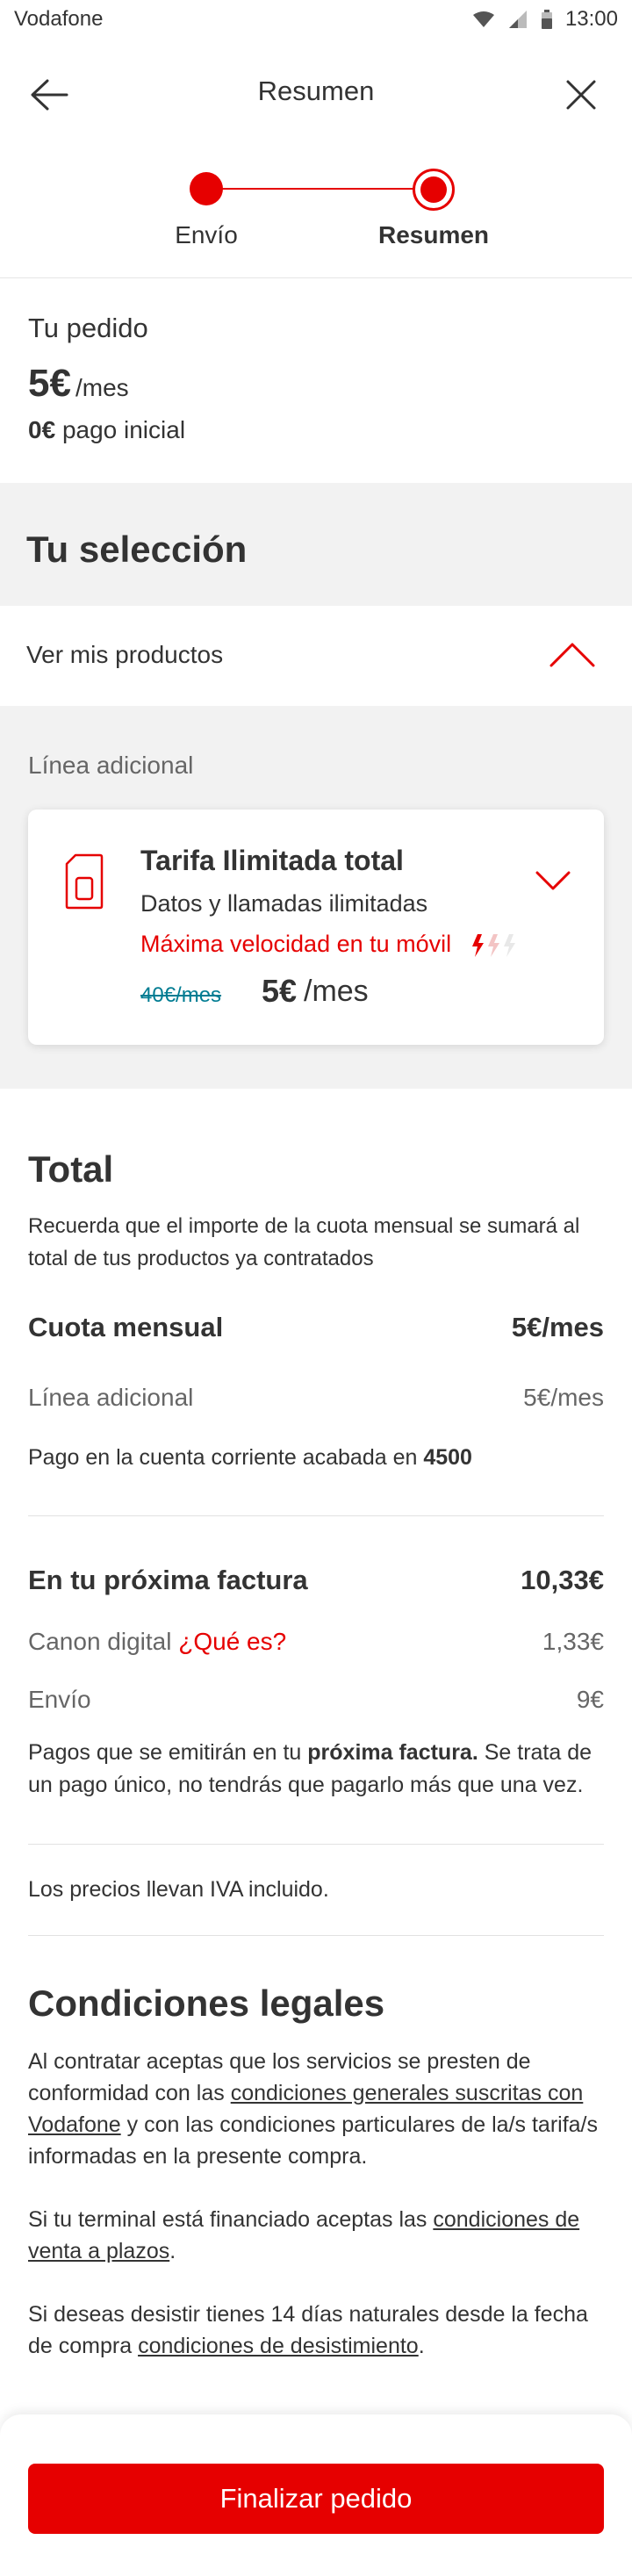  What do you see at coordinates (494, 945) in the screenshot?
I see `lightning-icon` at bounding box center [494, 945].